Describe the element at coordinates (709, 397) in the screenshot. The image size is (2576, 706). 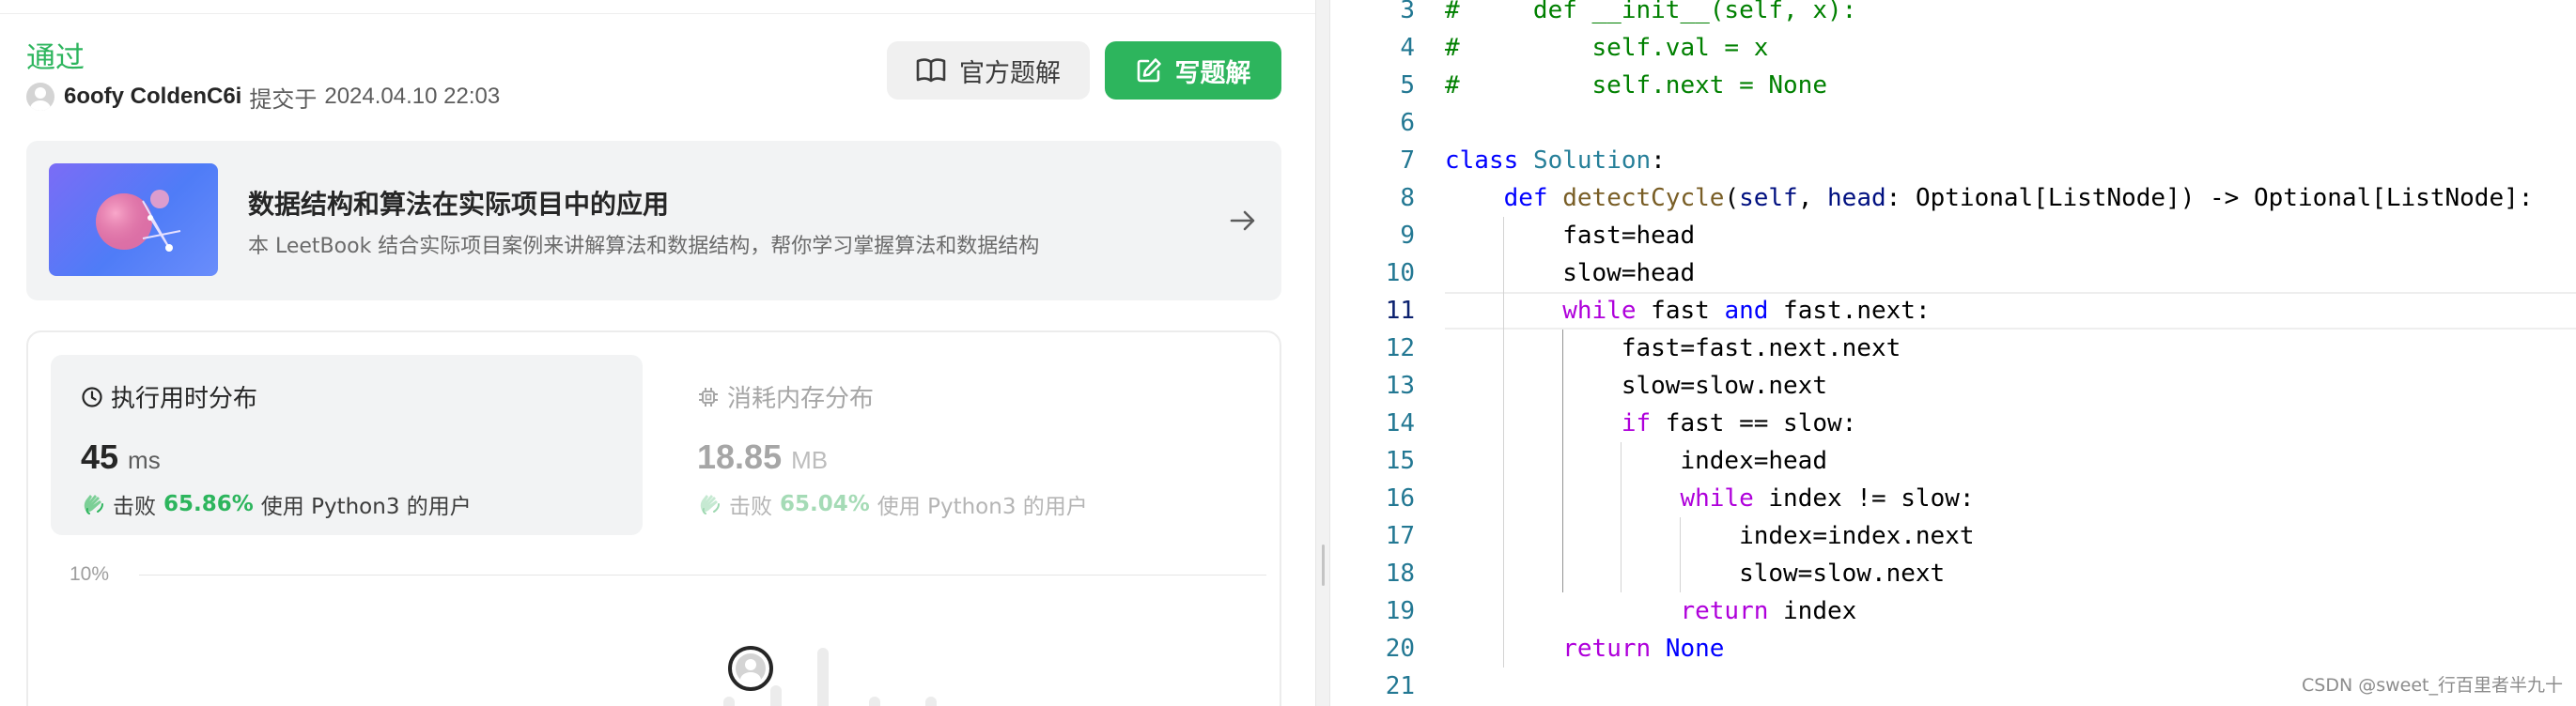
I see `chip-icon` at that location.